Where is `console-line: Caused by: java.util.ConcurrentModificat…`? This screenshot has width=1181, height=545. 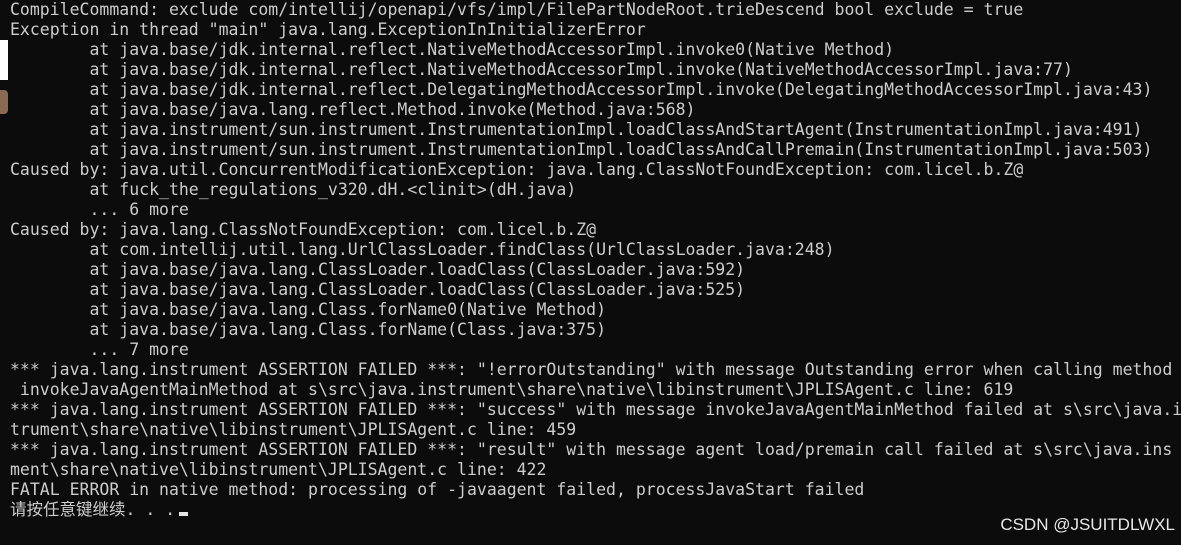 console-line: Caused by: java.util.ConcurrentModificat… is located at coordinates (517, 169).